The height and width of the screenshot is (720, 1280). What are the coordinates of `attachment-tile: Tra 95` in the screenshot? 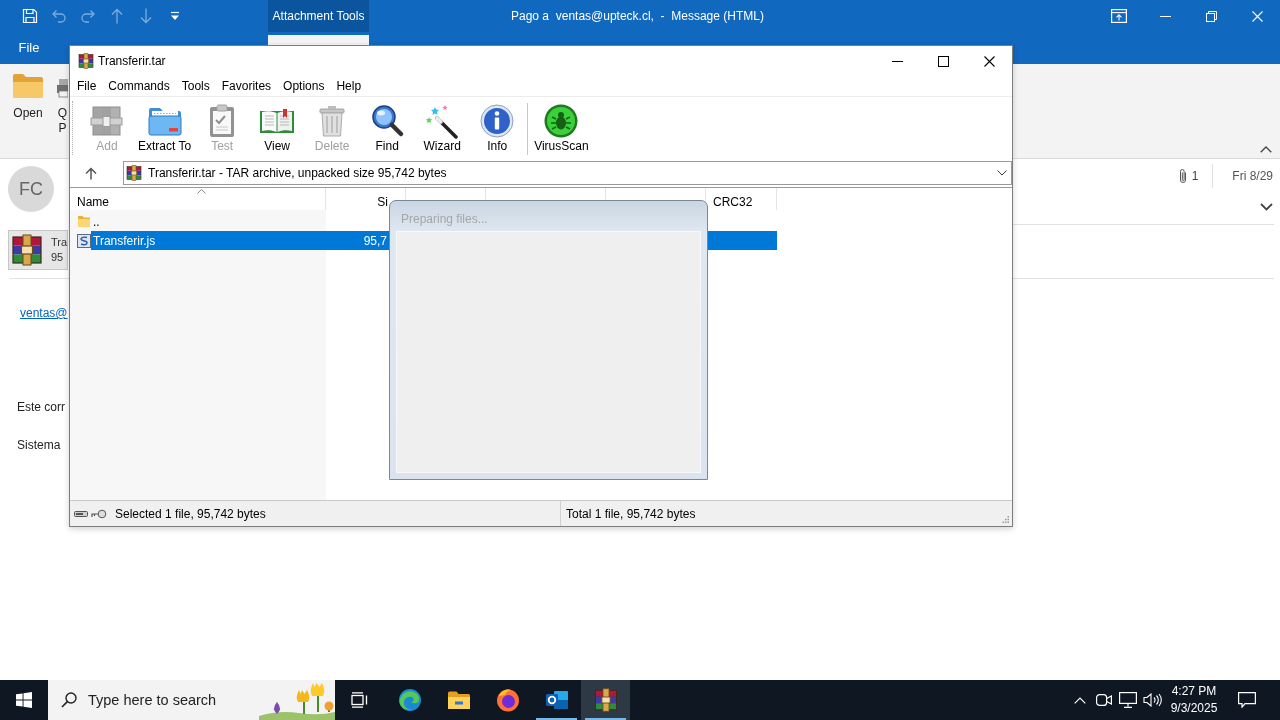 It's located at (38, 250).